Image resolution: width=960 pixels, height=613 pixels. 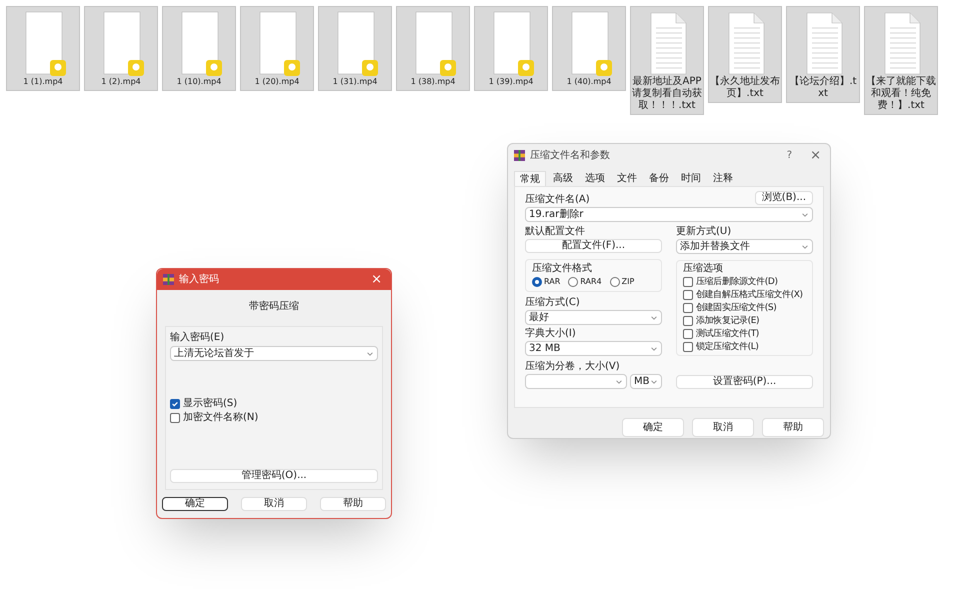 I want to click on field-label: 输入密码(E), so click(x=198, y=338).